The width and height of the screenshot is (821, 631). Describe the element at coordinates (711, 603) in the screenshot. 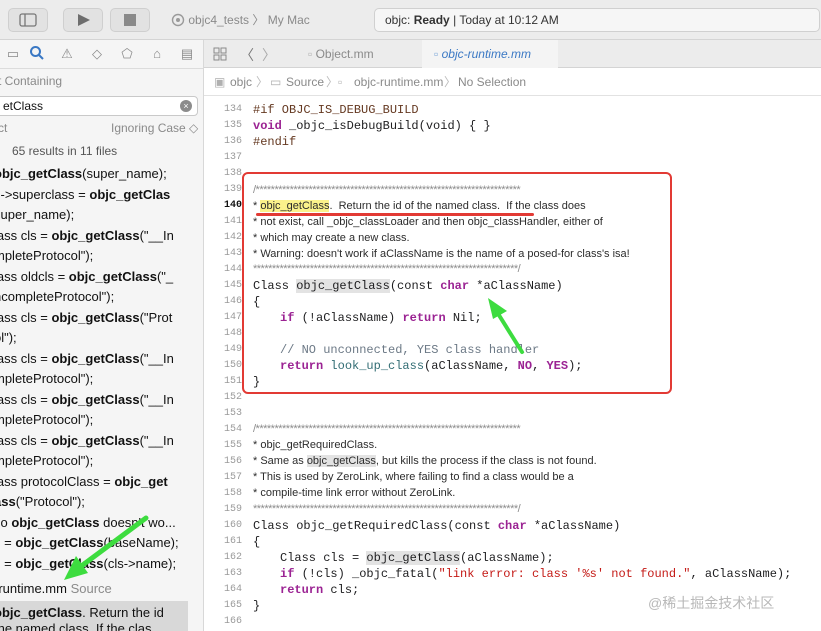

I see `watermark: @稀土掘金技术社区` at that location.